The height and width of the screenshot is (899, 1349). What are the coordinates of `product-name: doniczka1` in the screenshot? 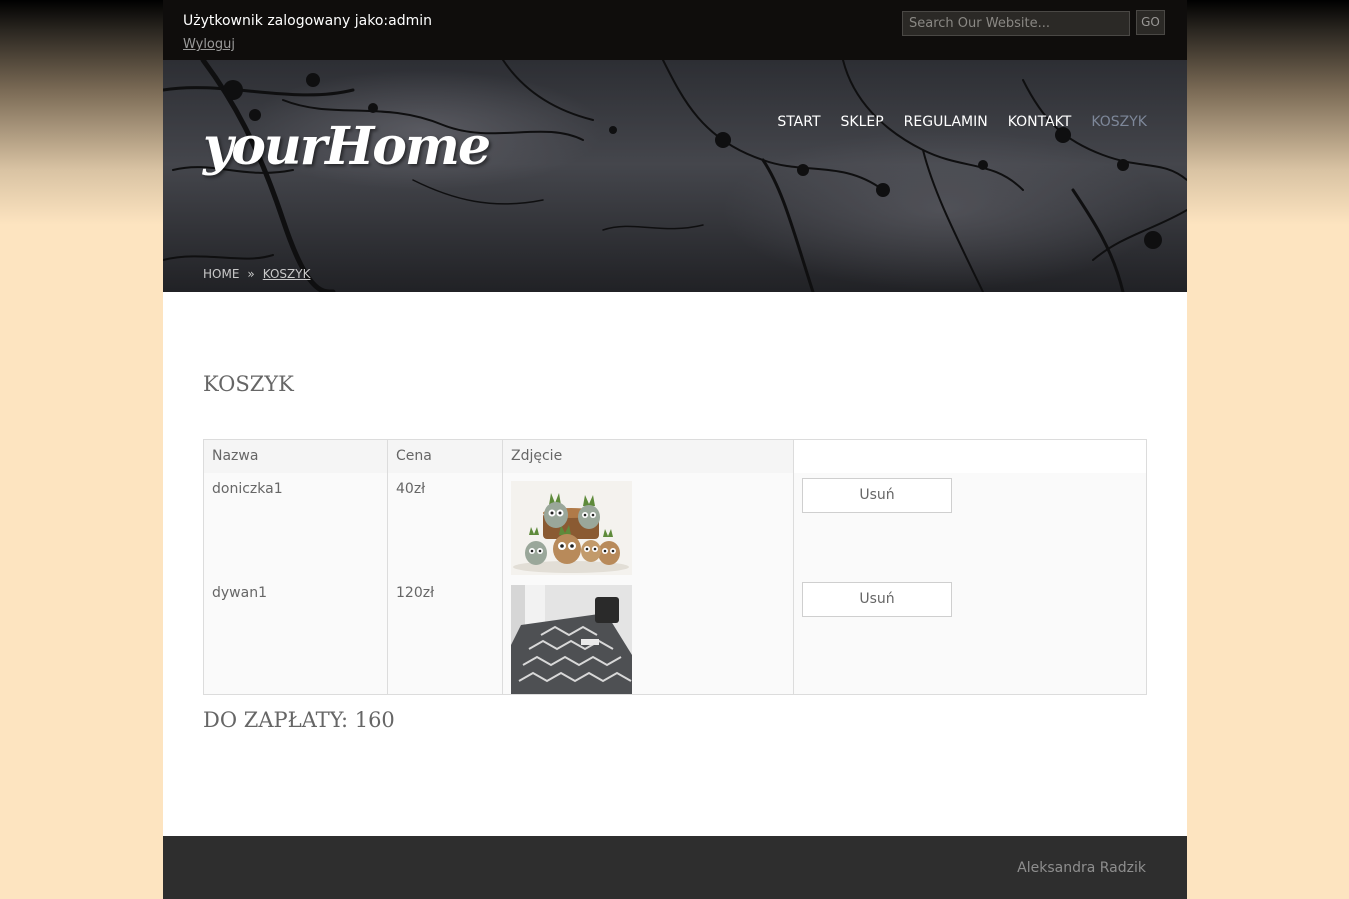 It's located at (295, 525).